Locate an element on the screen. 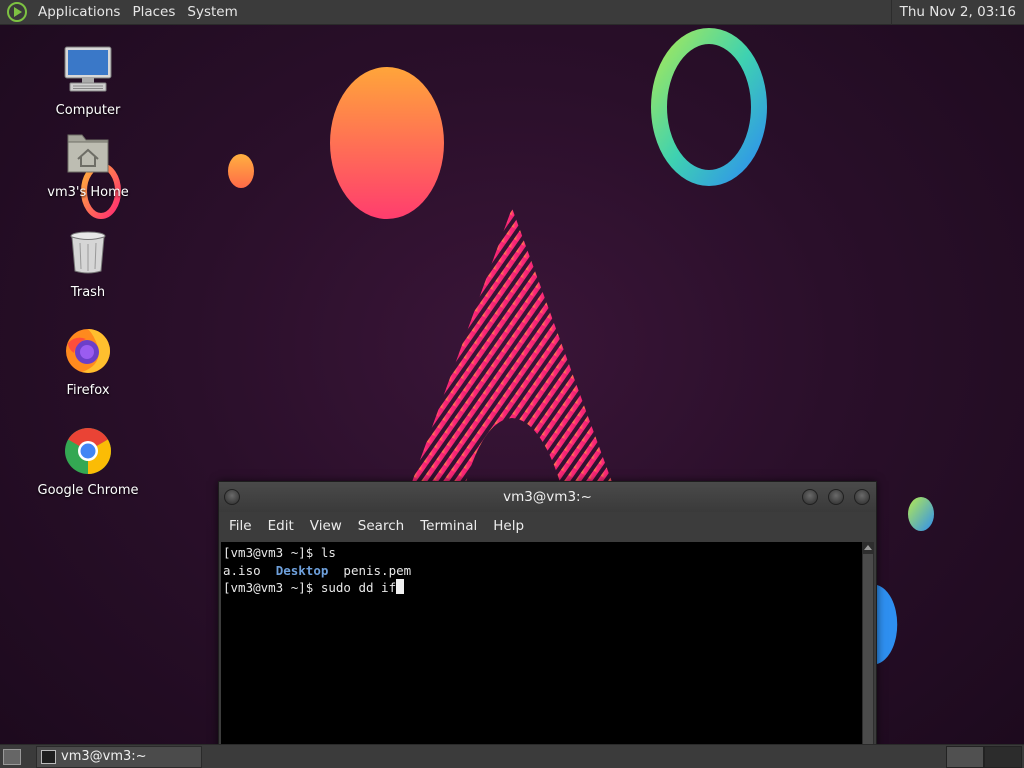 The image size is (1024, 768). maximize-button is located at coordinates (836, 497).